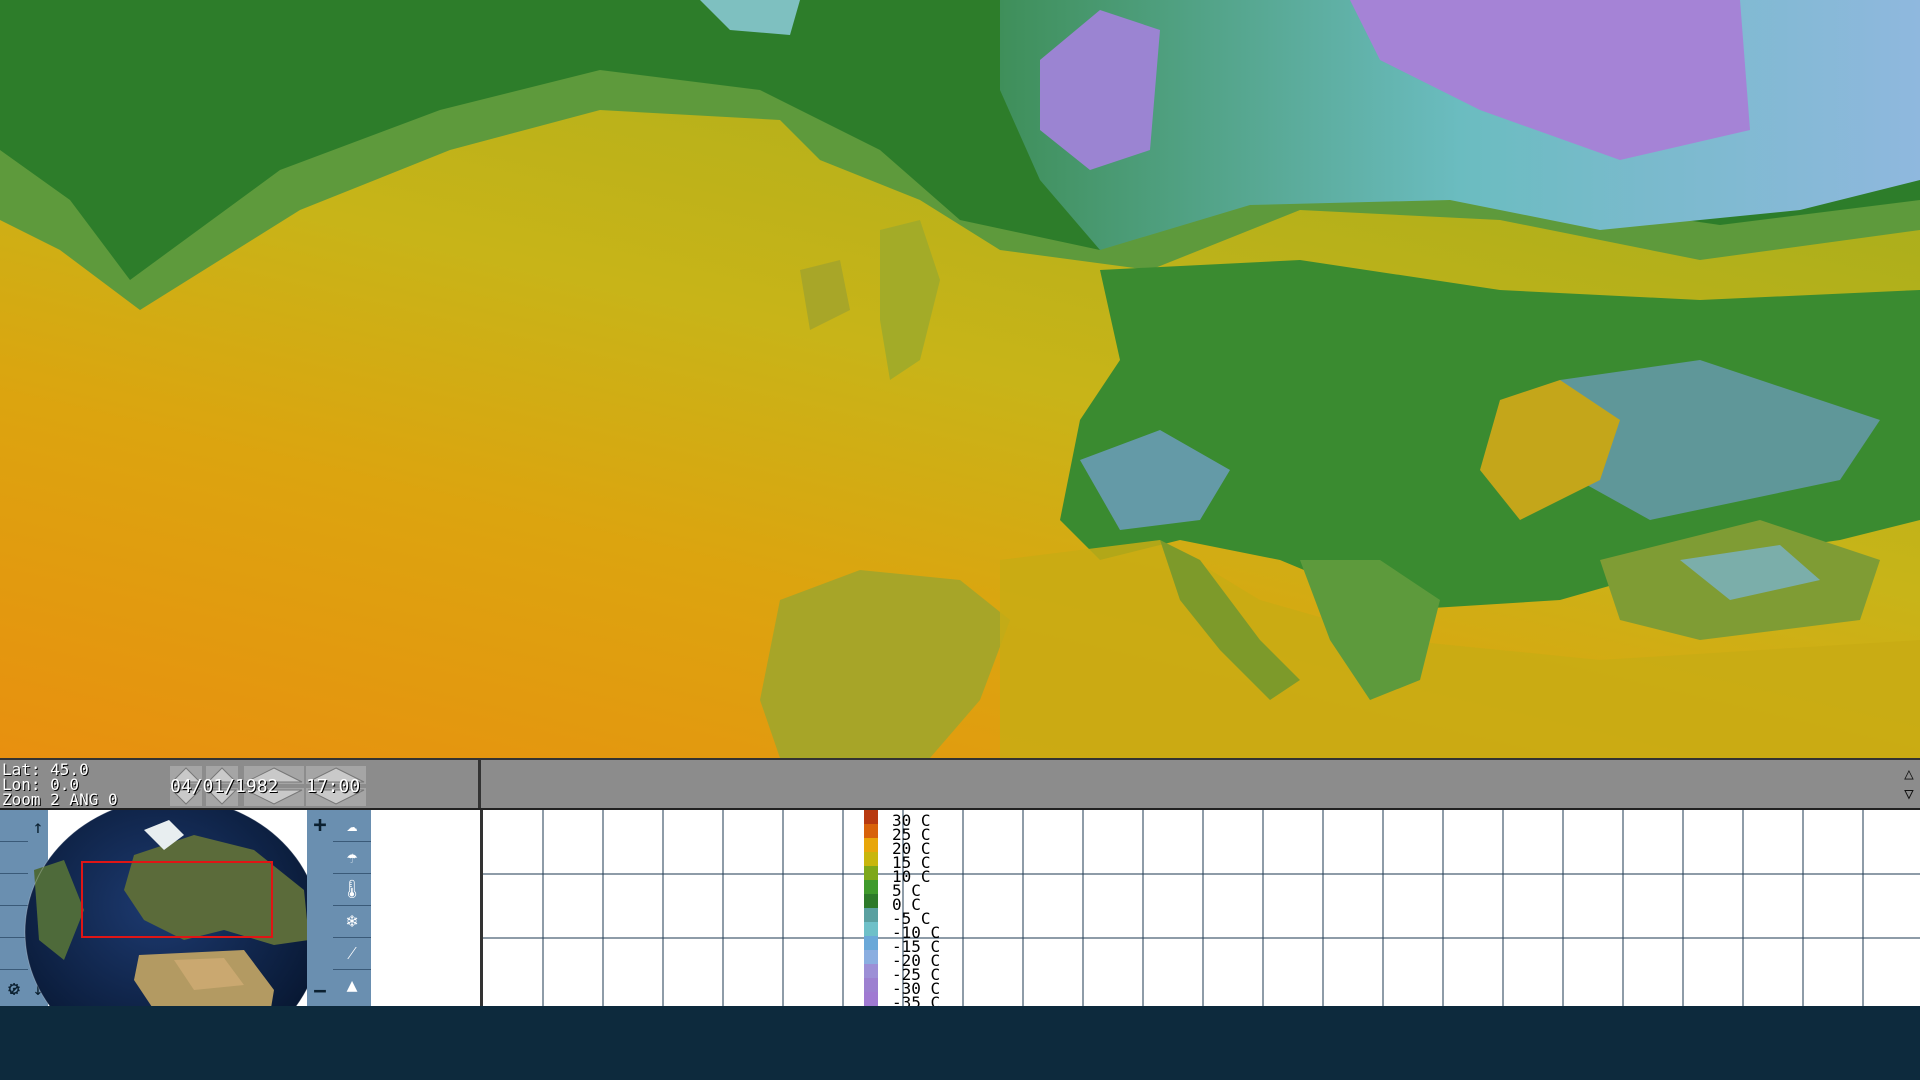 This screenshot has width=1920, height=1080. I want to click on layer-tools: ☁ ☂ 🌡 ❄ ⁄ ▲, so click(352, 908).